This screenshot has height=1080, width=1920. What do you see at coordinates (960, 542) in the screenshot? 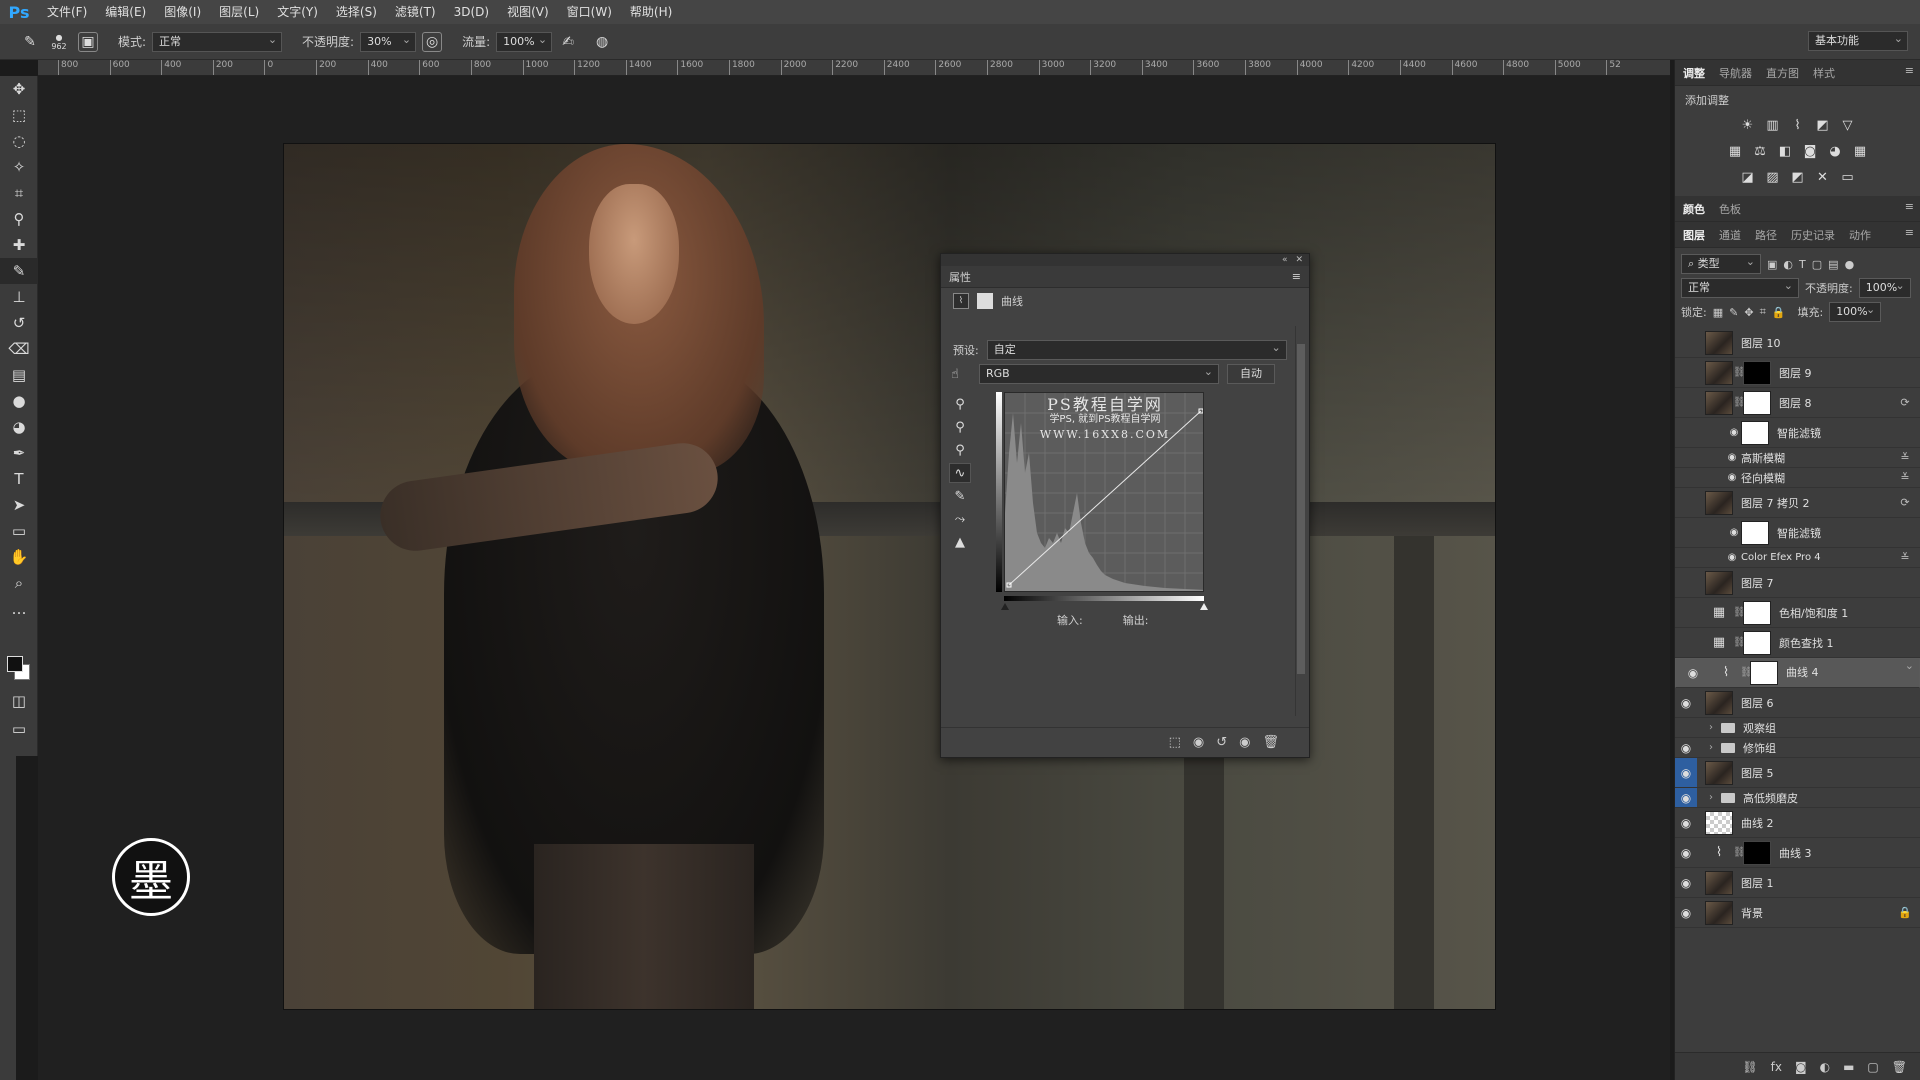
I see `clipping-warning-icon: ▲` at bounding box center [960, 542].